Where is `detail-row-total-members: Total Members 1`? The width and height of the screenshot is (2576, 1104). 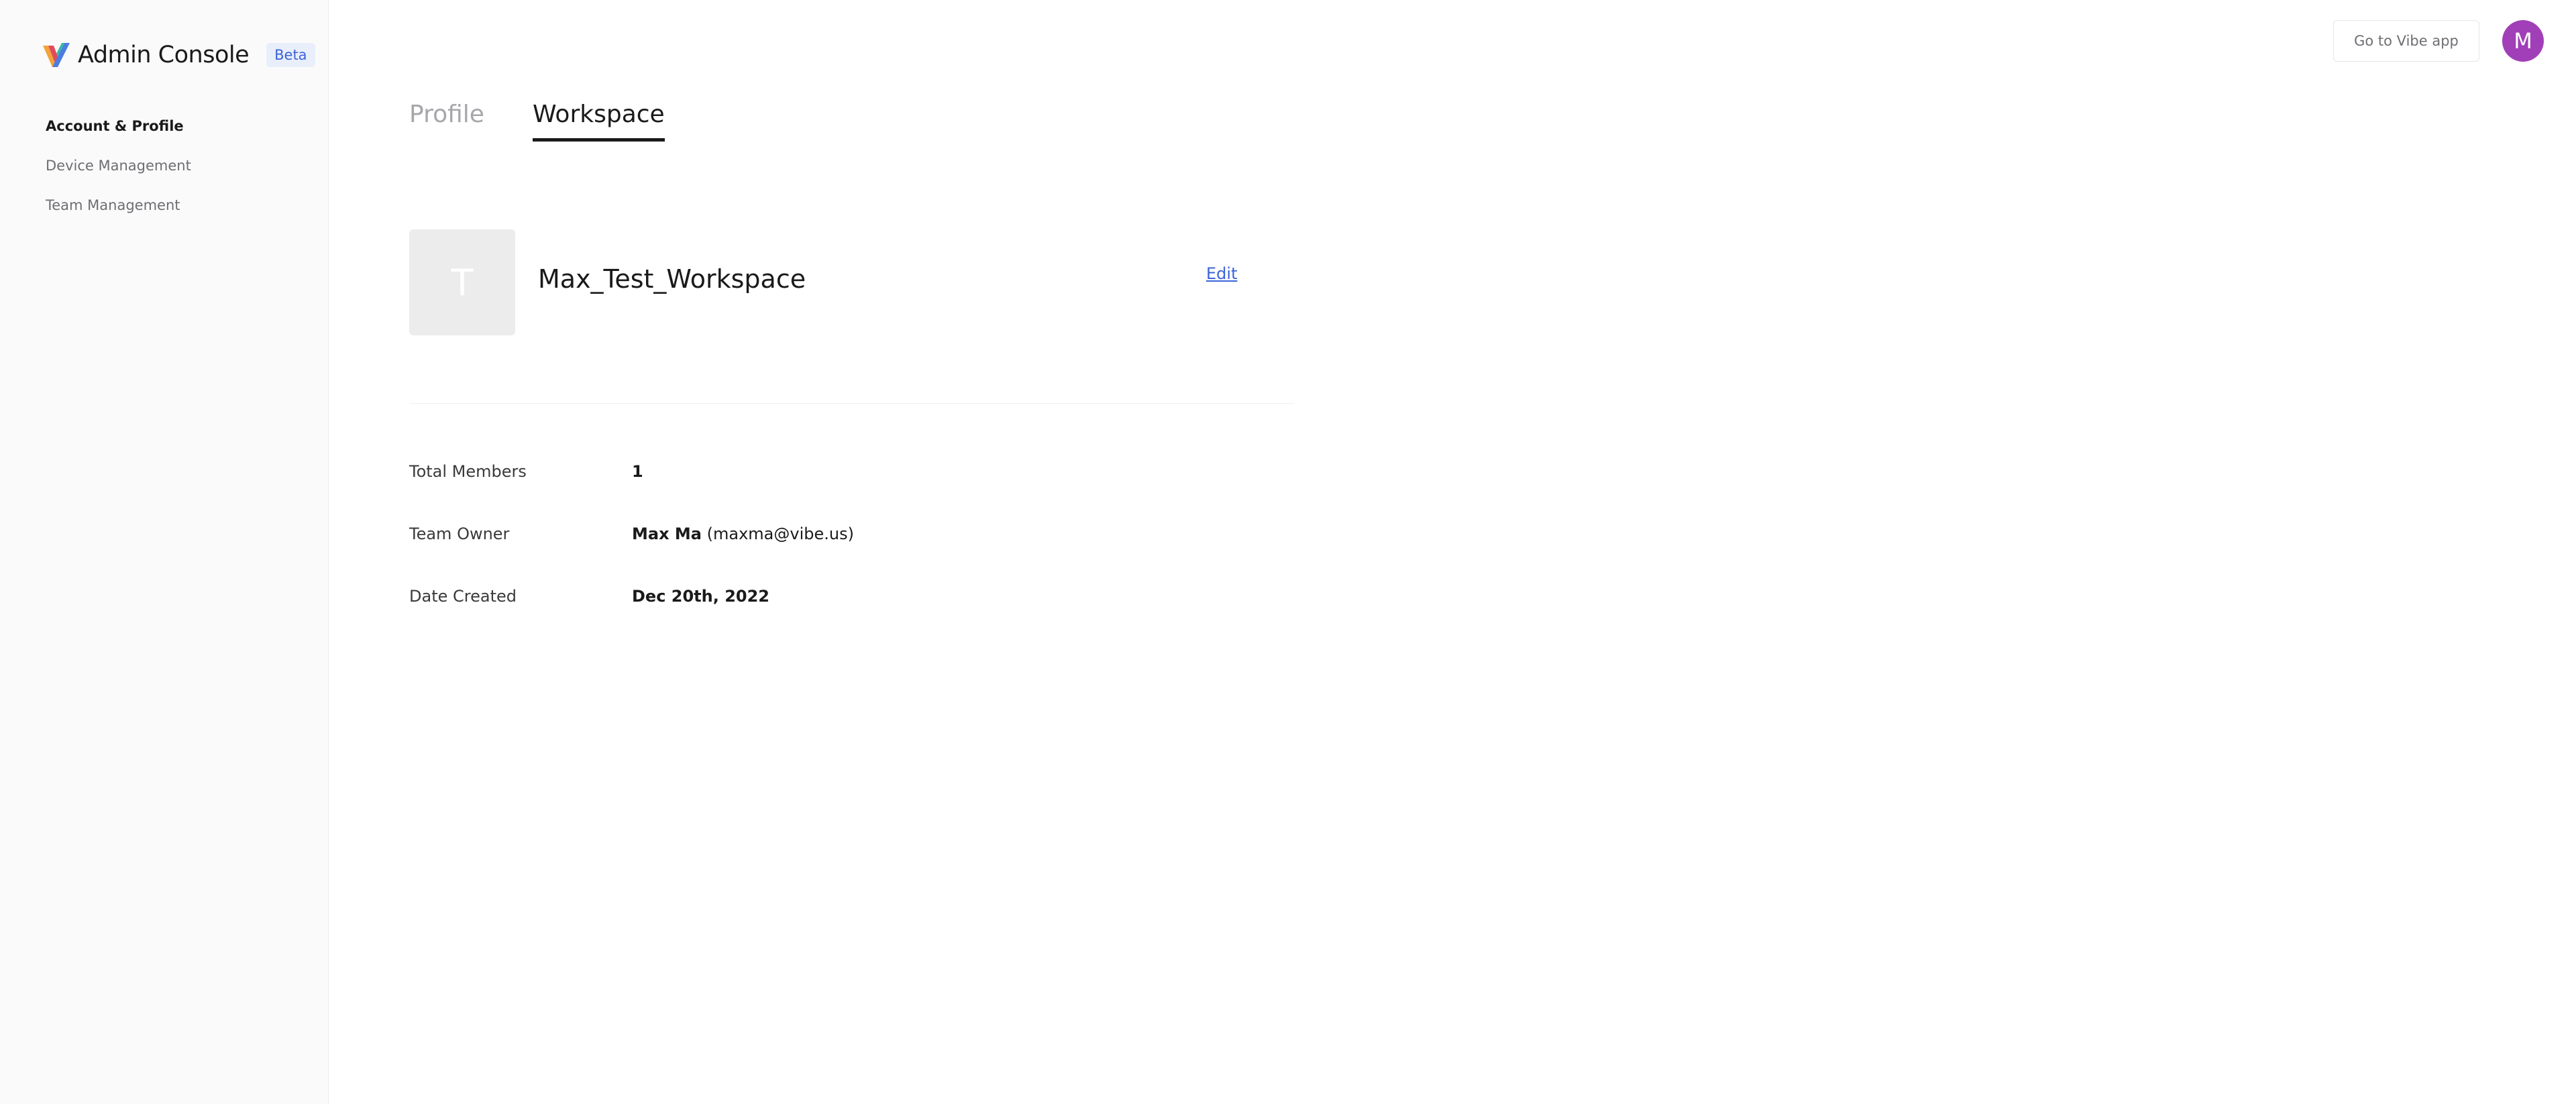
detail-row-total-members: Total Members 1 is located at coordinates (631, 494).